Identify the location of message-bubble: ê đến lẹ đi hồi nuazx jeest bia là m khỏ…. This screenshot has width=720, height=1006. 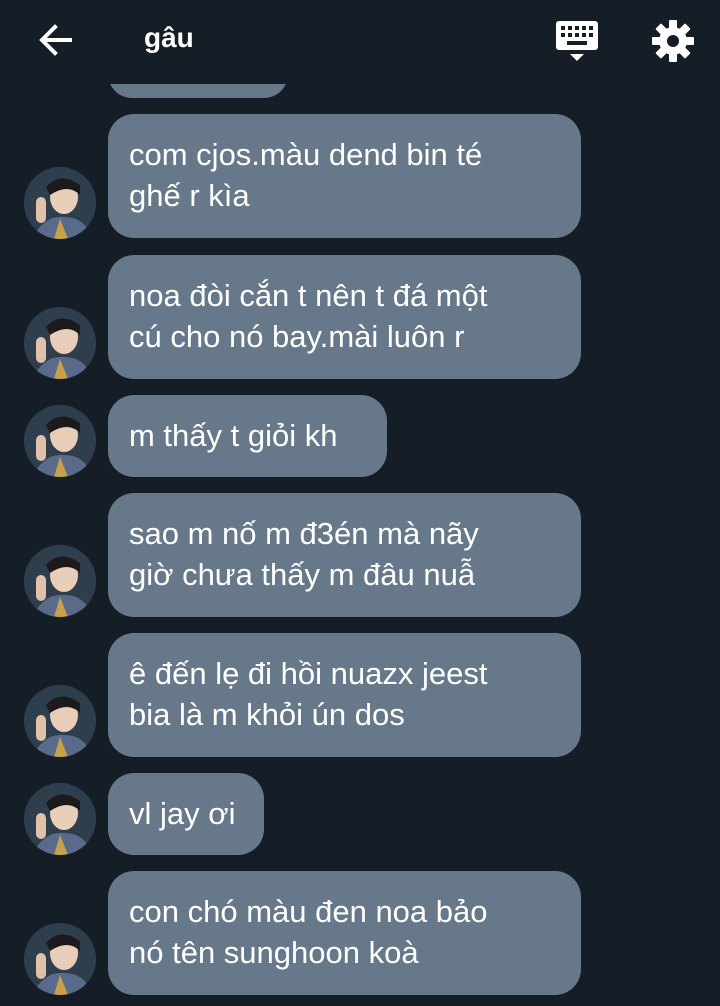
(344, 695).